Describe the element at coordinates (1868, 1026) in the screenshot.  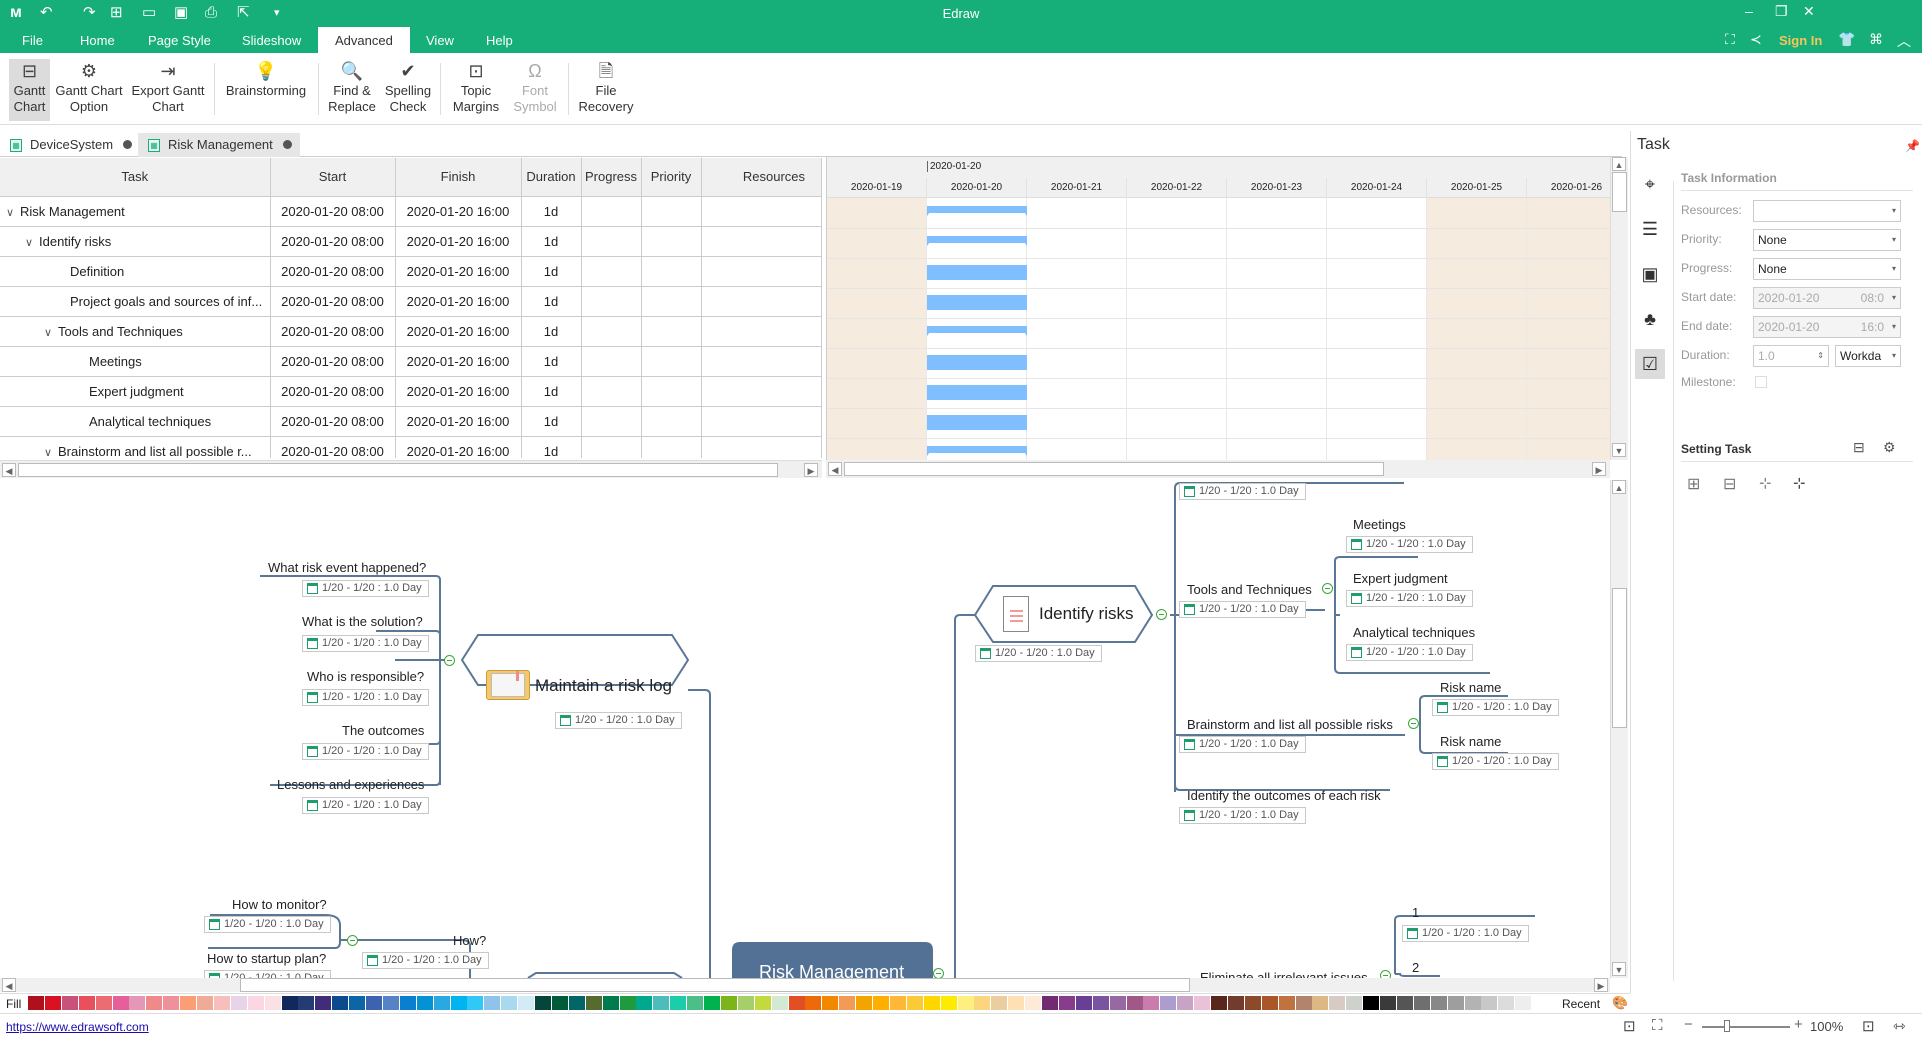
I see `fit-window-icon: ⊡` at that location.